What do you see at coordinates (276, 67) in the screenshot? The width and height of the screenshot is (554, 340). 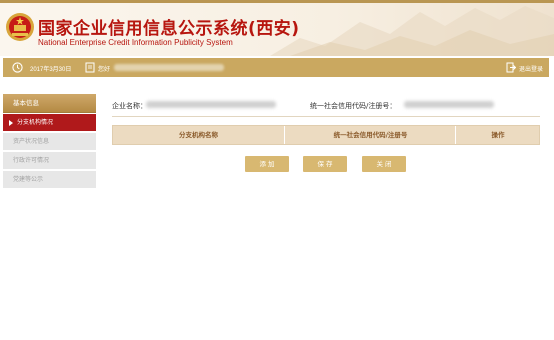 I see `top-info-bar: 2017年3月30日 您好 退出登录` at bounding box center [276, 67].